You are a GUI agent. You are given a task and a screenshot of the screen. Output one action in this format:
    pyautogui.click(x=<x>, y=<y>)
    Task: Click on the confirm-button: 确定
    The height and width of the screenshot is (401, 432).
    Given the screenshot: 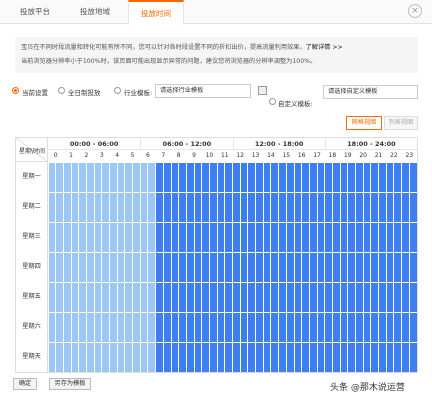 What is the action you would take?
    pyautogui.click(x=25, y=384)
    